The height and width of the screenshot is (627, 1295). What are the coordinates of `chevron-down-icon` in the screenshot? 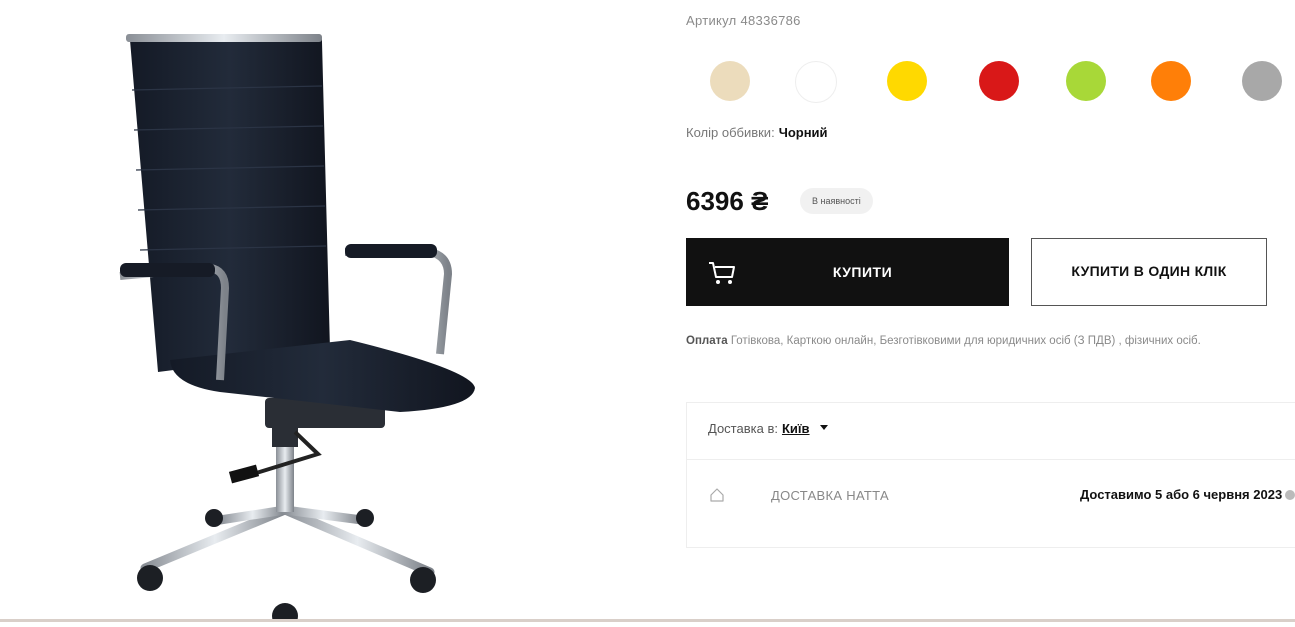 It's located at (823, 427).